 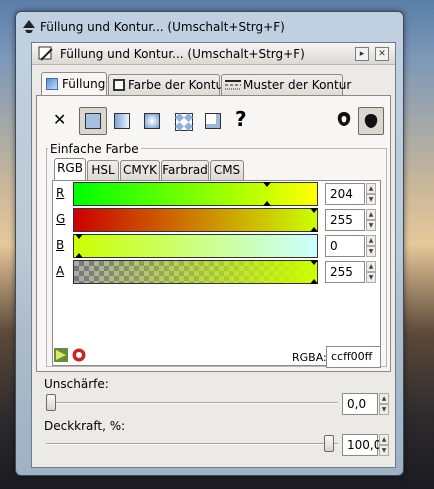 What do you see at coordinates (192, 403) in the screenshot?
I see `blur-track` at bounding box center [192, 403].